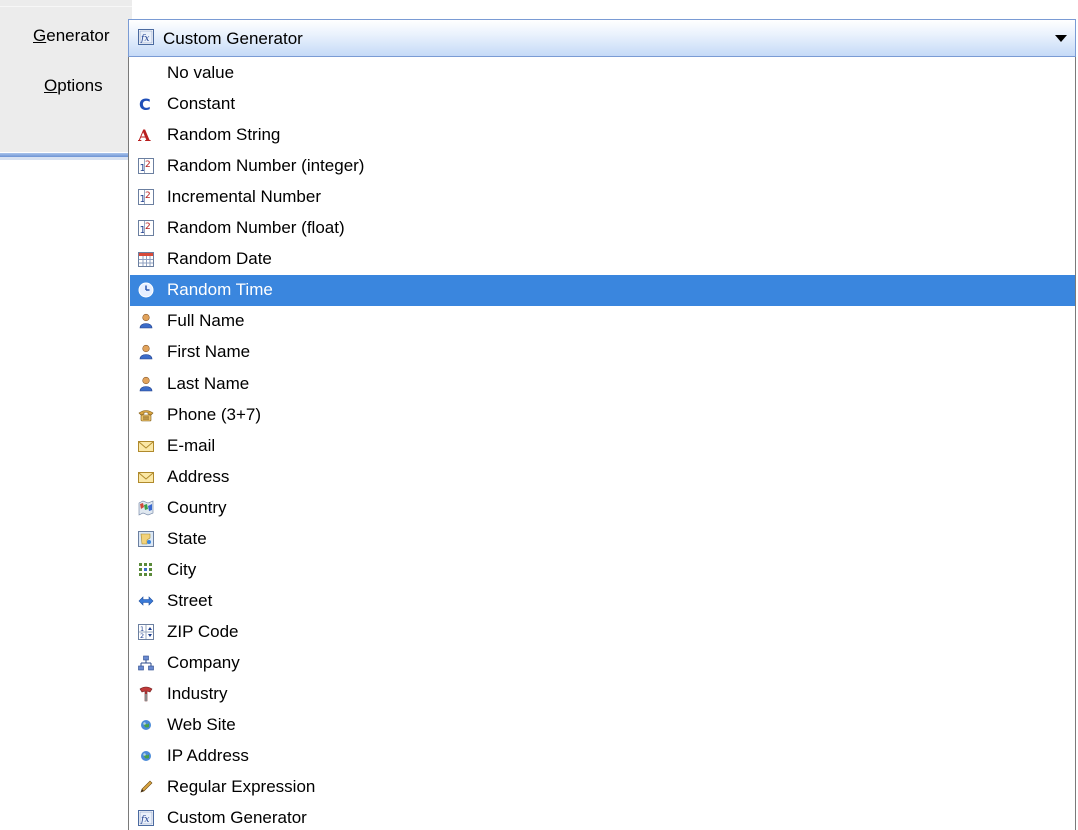 The height and width of the screenshot is (830, 1078). I want to click on street-icon, so click(146, 601).